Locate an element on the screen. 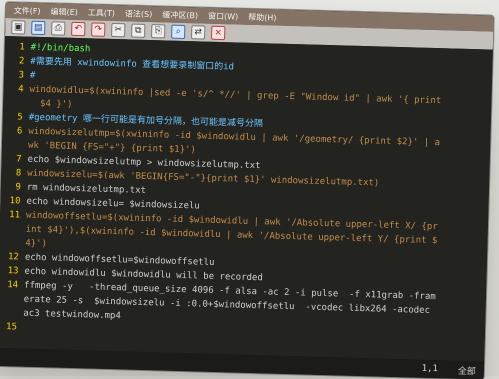  menu-file: 文件(F) is located at coordinates (27, 11).